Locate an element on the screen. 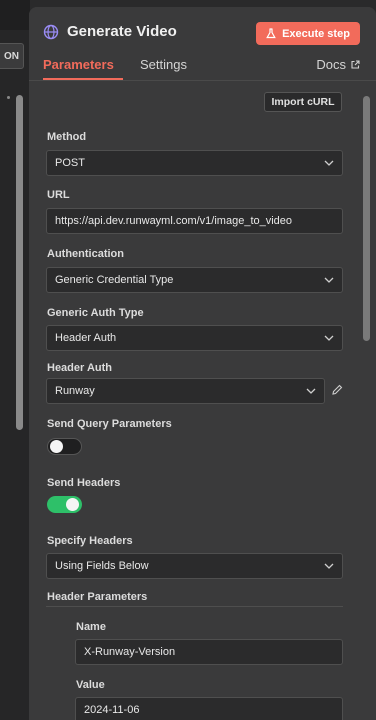 The width and height of the screenshot is (376, 720). header-name-input: X-Runway-Version is located at coordinates (209, 652).